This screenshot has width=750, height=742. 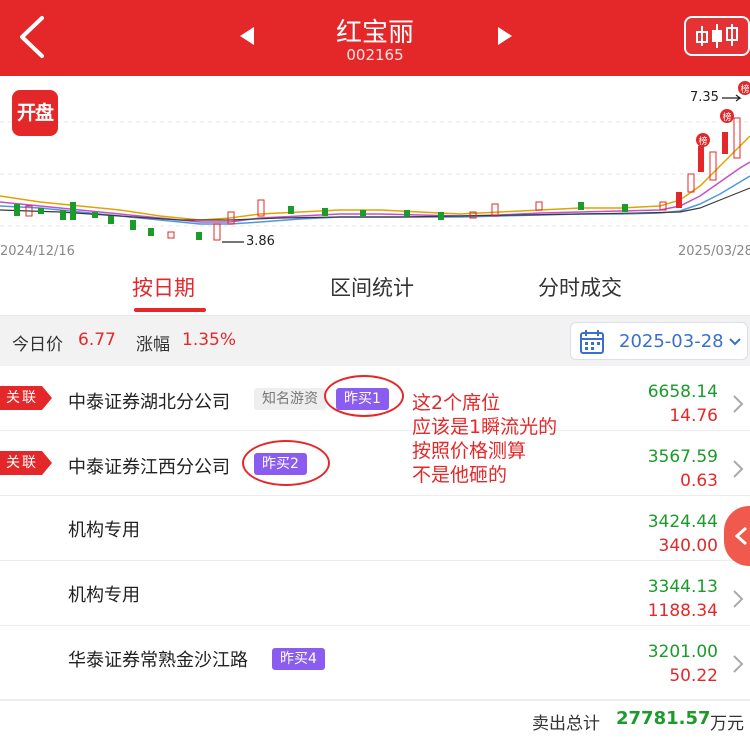 What do you see at coordinates (375, 341) in the screenshot?
I see `price-bar: 今日价 6.77 涨幅 1.35% 2025-03-28` at bounding box center [375, 341].